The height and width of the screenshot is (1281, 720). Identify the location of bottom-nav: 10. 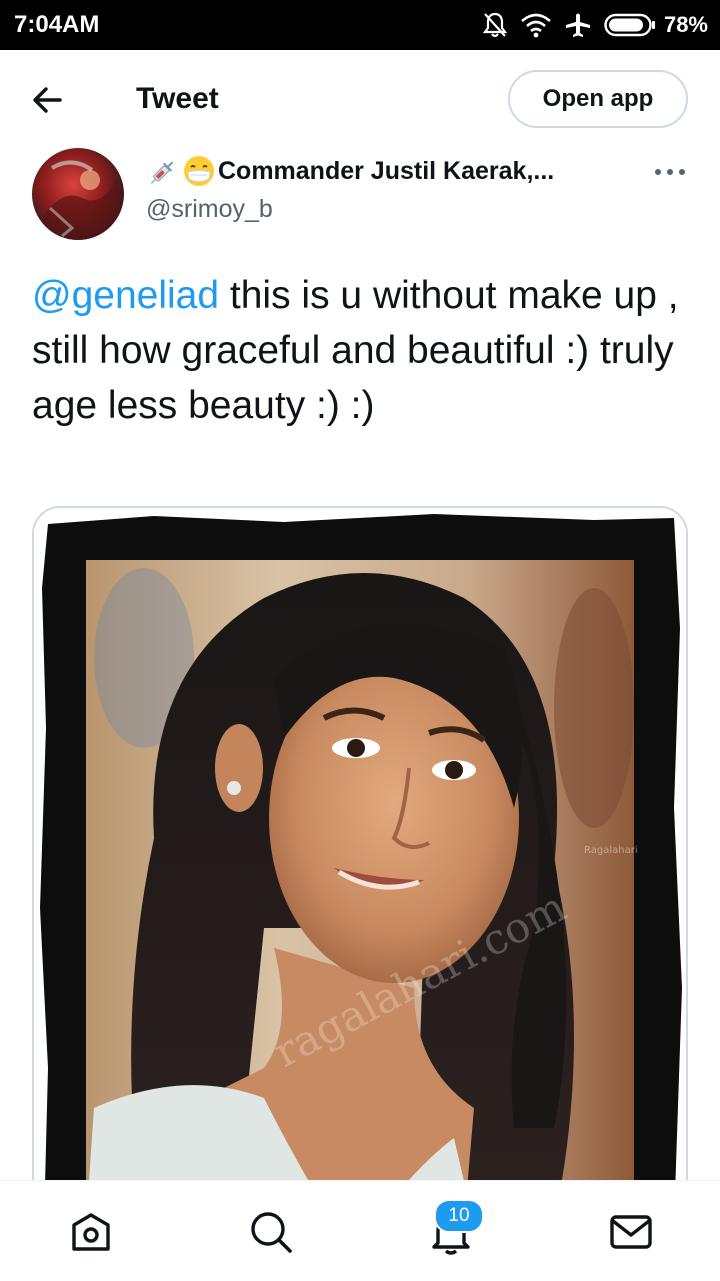
(360, 1230).